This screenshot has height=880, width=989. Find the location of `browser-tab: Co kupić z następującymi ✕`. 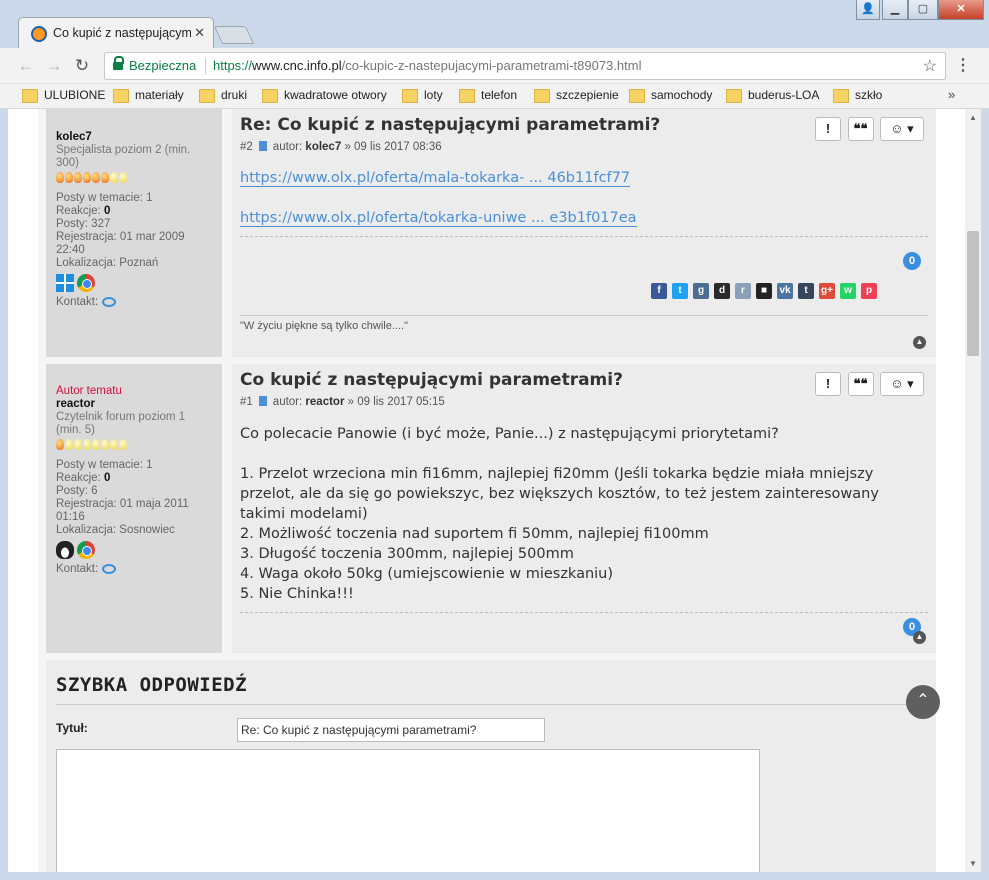

browser-tab: Co kupić z następującymi ✕ is located at coordinates (116, 32).